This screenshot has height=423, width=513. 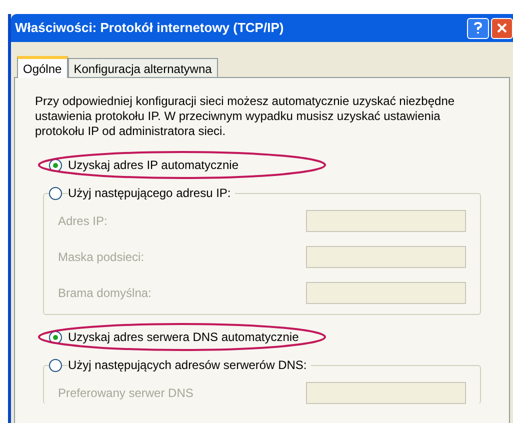 What do you see at coordinates (42, 67) in the screenshot?
I see `tab: Ogólne` at bounding box center [42, 67].